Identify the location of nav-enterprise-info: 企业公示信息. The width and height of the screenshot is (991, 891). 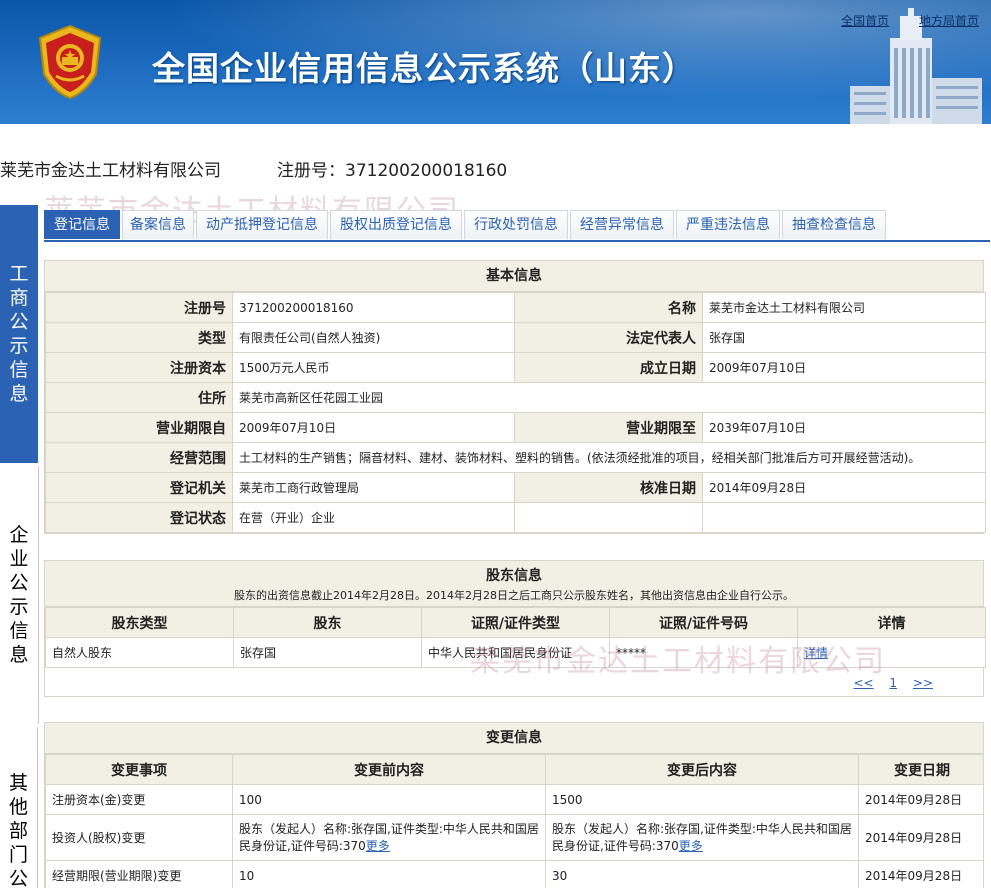
(19, 595).